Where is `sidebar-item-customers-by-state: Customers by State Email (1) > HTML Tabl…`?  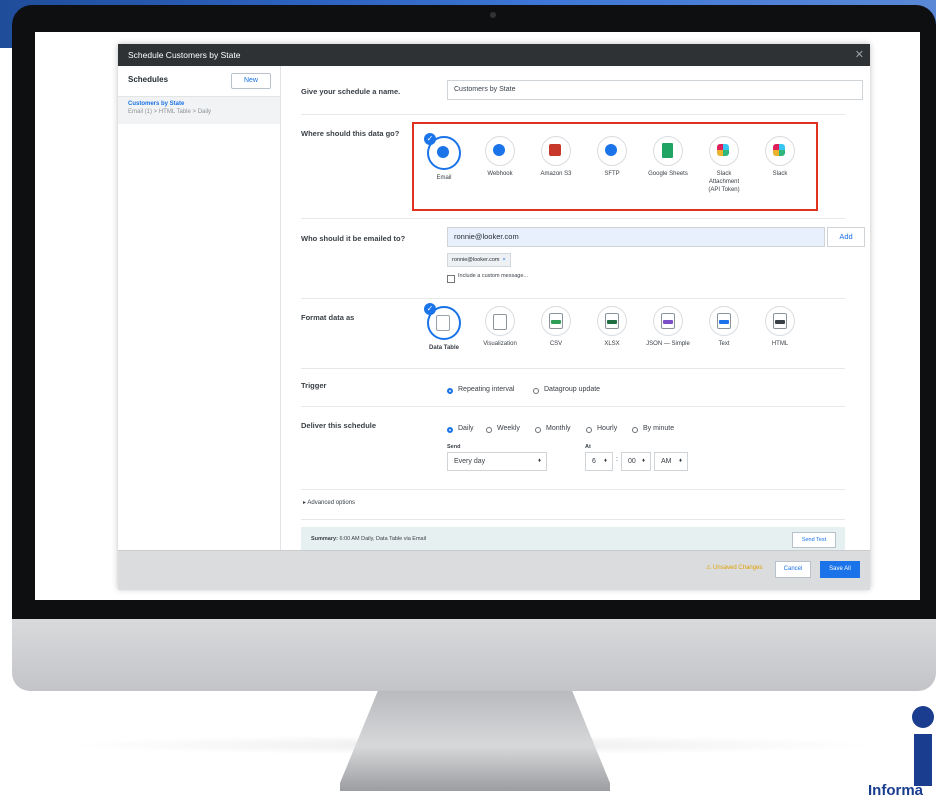
sidebar-item-customers-by-state: Customers by State Email (1) > HTML Tabl… is located at coordinates (199, 110).